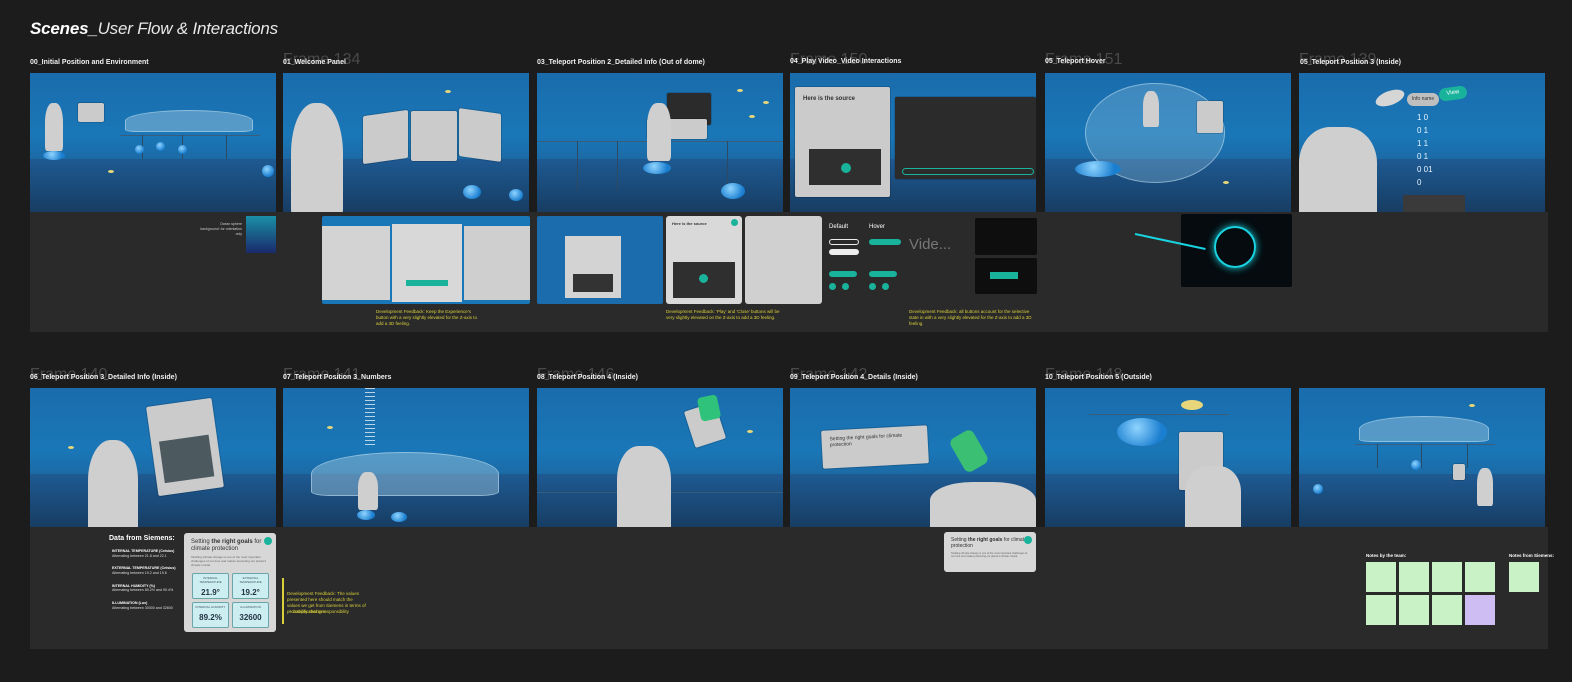 The width and height of the screenshot is (1572, 682). I want to click on button-state-primary, so click(843, 274).